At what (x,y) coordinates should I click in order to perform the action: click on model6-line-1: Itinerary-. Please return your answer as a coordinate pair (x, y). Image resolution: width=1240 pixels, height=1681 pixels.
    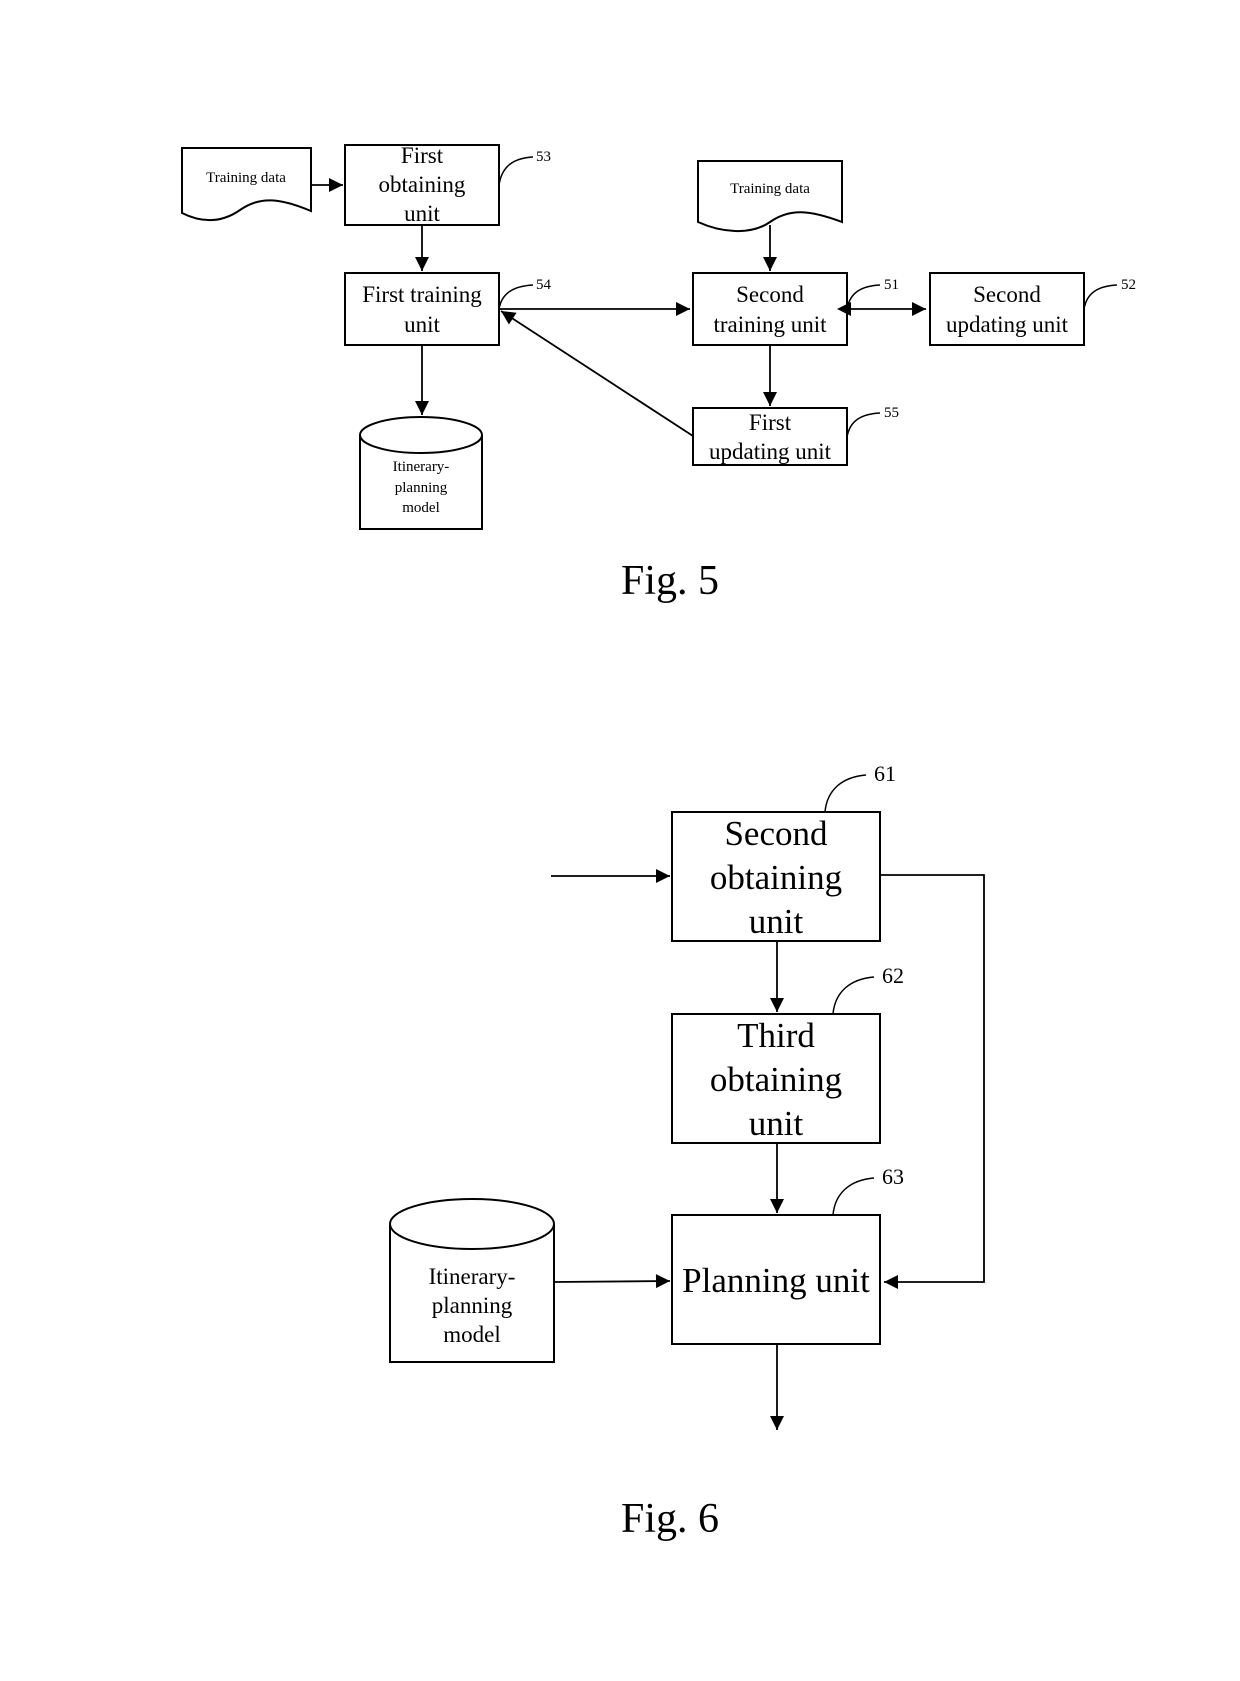
    Looking at the image, I should click on (472, 1276).